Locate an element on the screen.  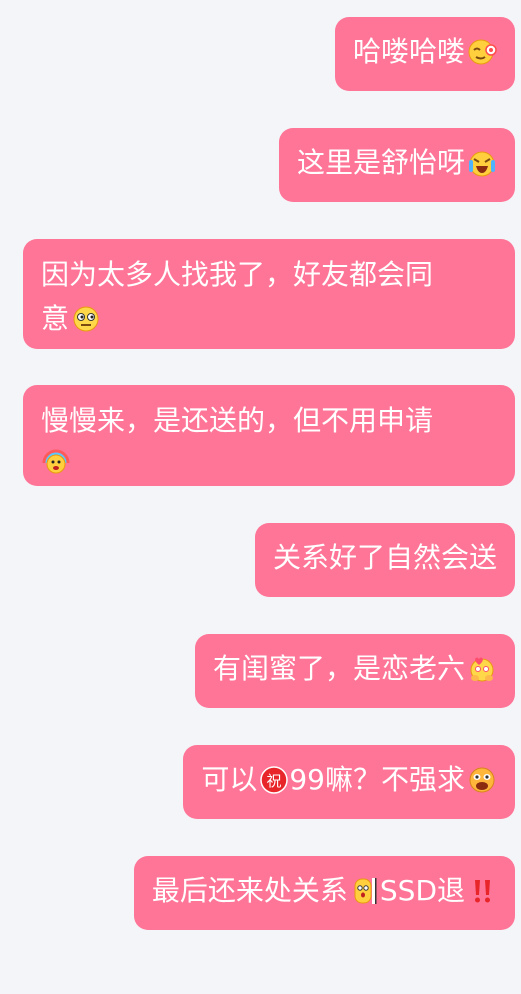
message-text-line-2: 意 is located at coordinates (269, 319).